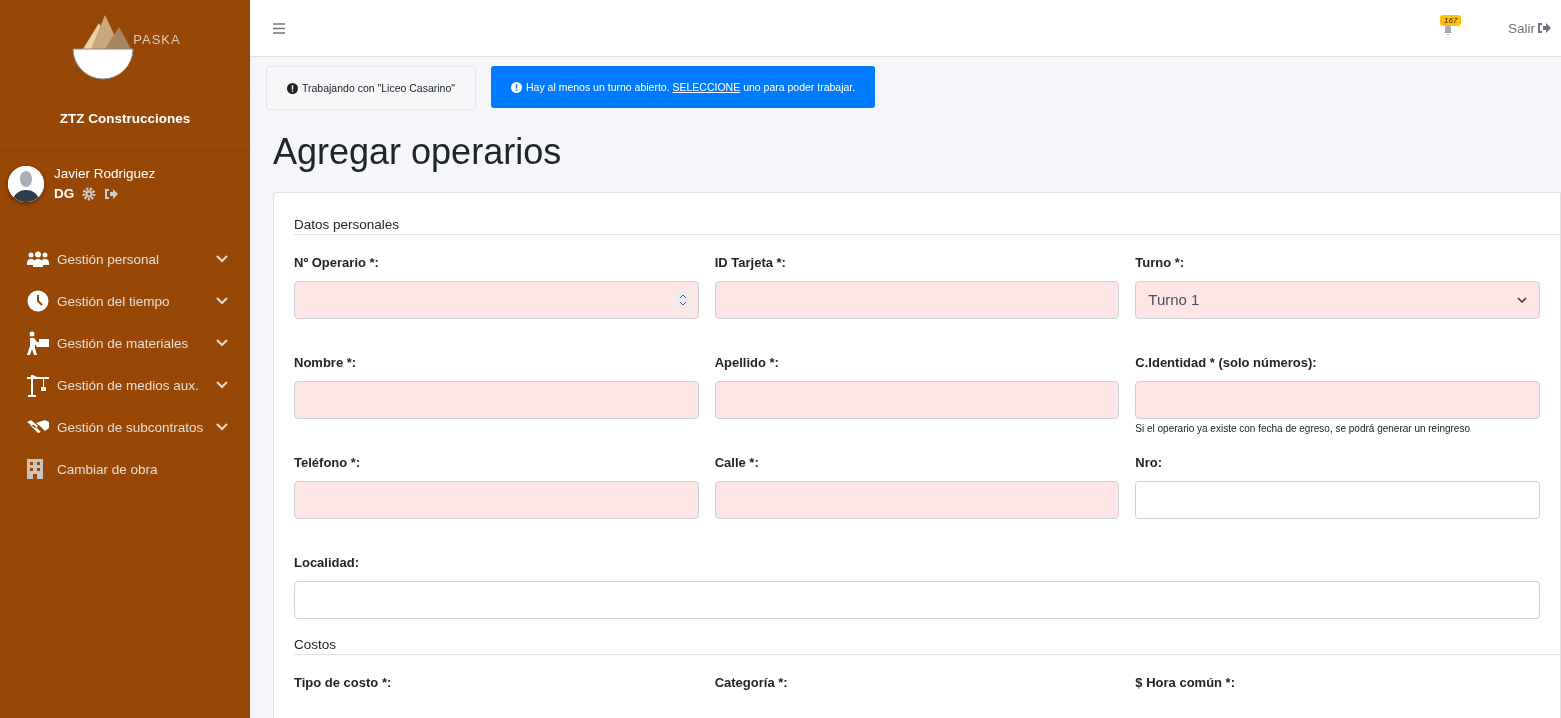 The image size is (1561, 718). Describe the element at coordinates (747, 362) in the screenshot. I see `field-label: Apellido *:` at that location.